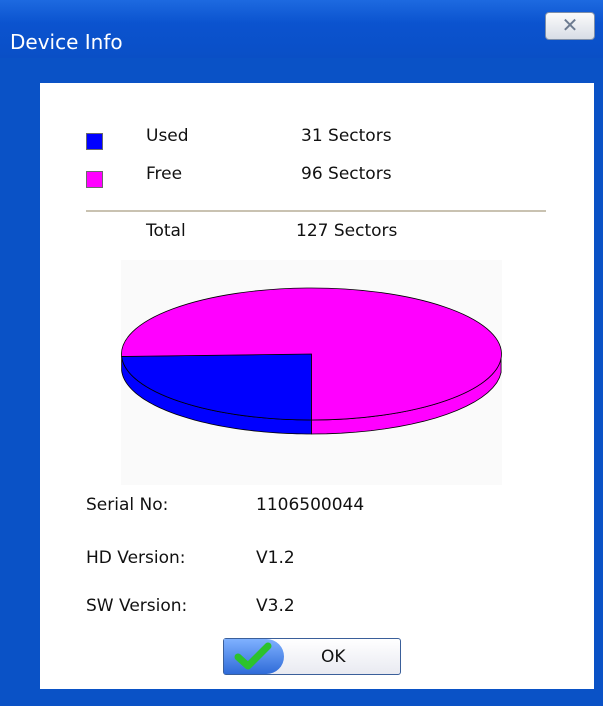  What do you see at coordinates (312, 656) in the screenshot?
I see `ok-button: OK` at bounding box center [312, 656].